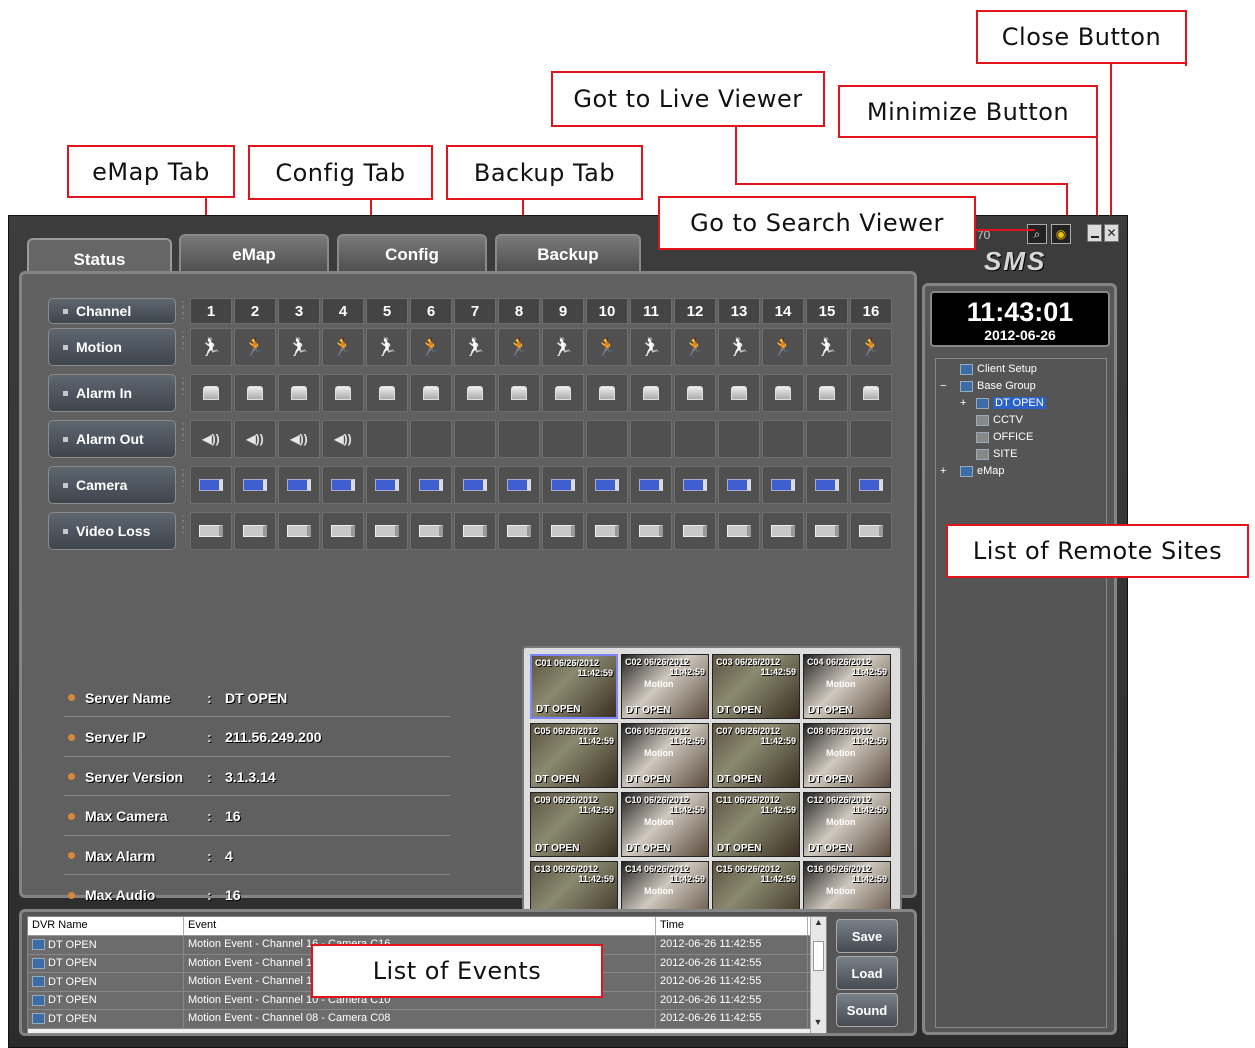 This screenshot has width=1255, height=1048. What do you see at coordinates (1004, 437) in the screenshot?
I see `tree-site-office: OFFICE` at bounding box center [1004, 437].